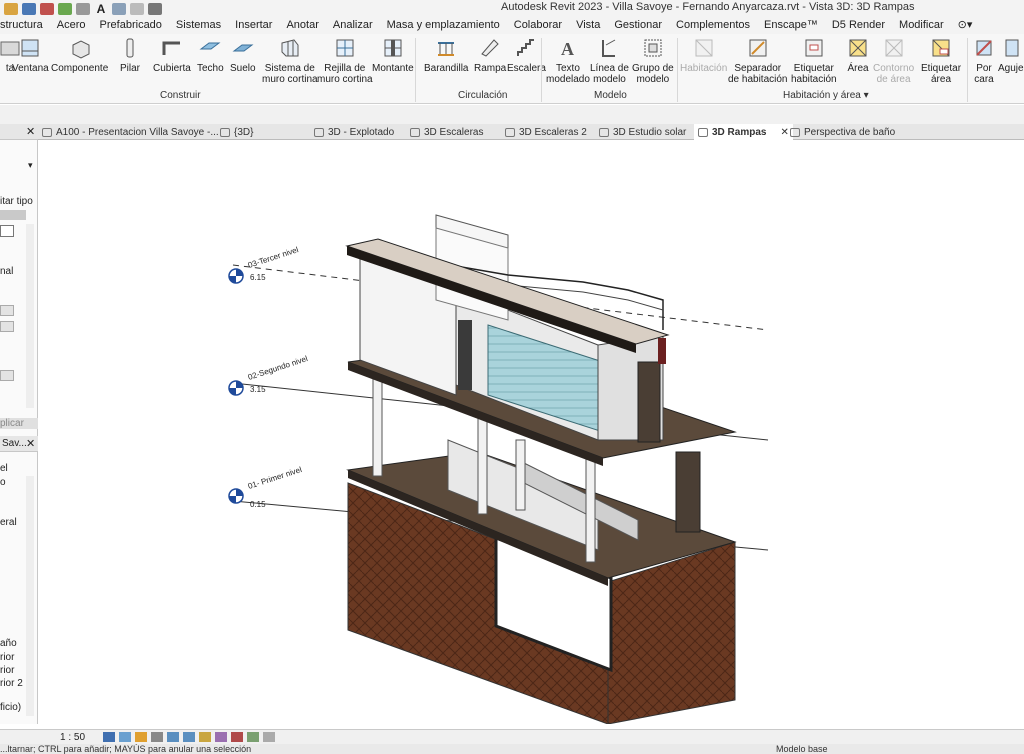 This screenshot has width=1024, height=754. Describe the element at coordinates (802, 749) in the screenshot. I see `workset-field: Modelo base` at that location.